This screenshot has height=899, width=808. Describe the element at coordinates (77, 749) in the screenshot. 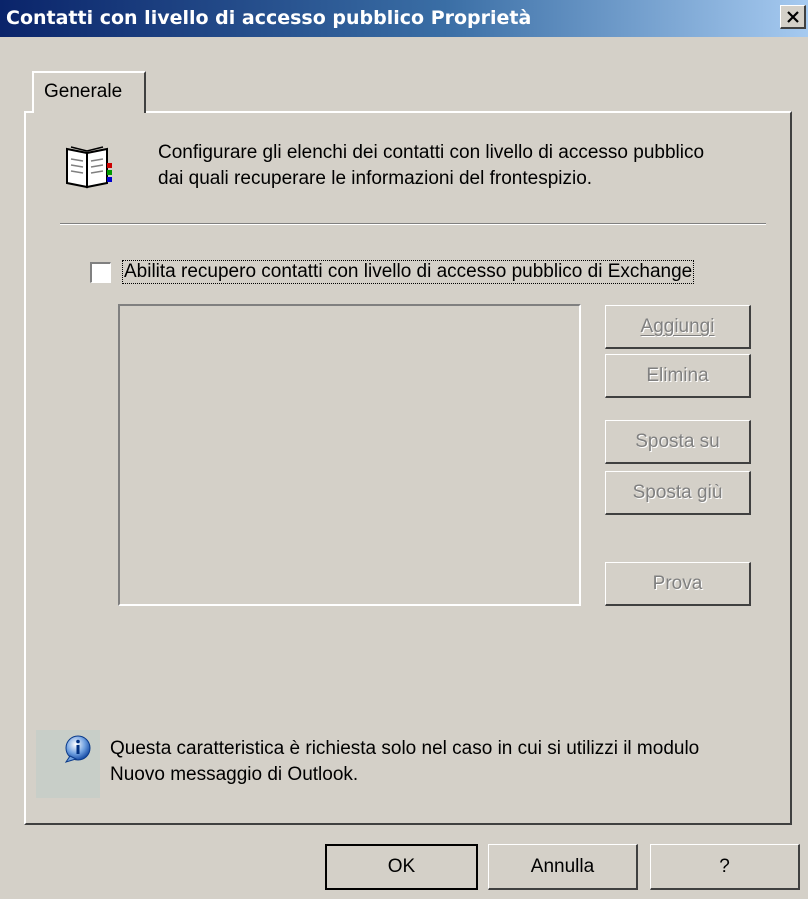

I see `info-icon` at that location.